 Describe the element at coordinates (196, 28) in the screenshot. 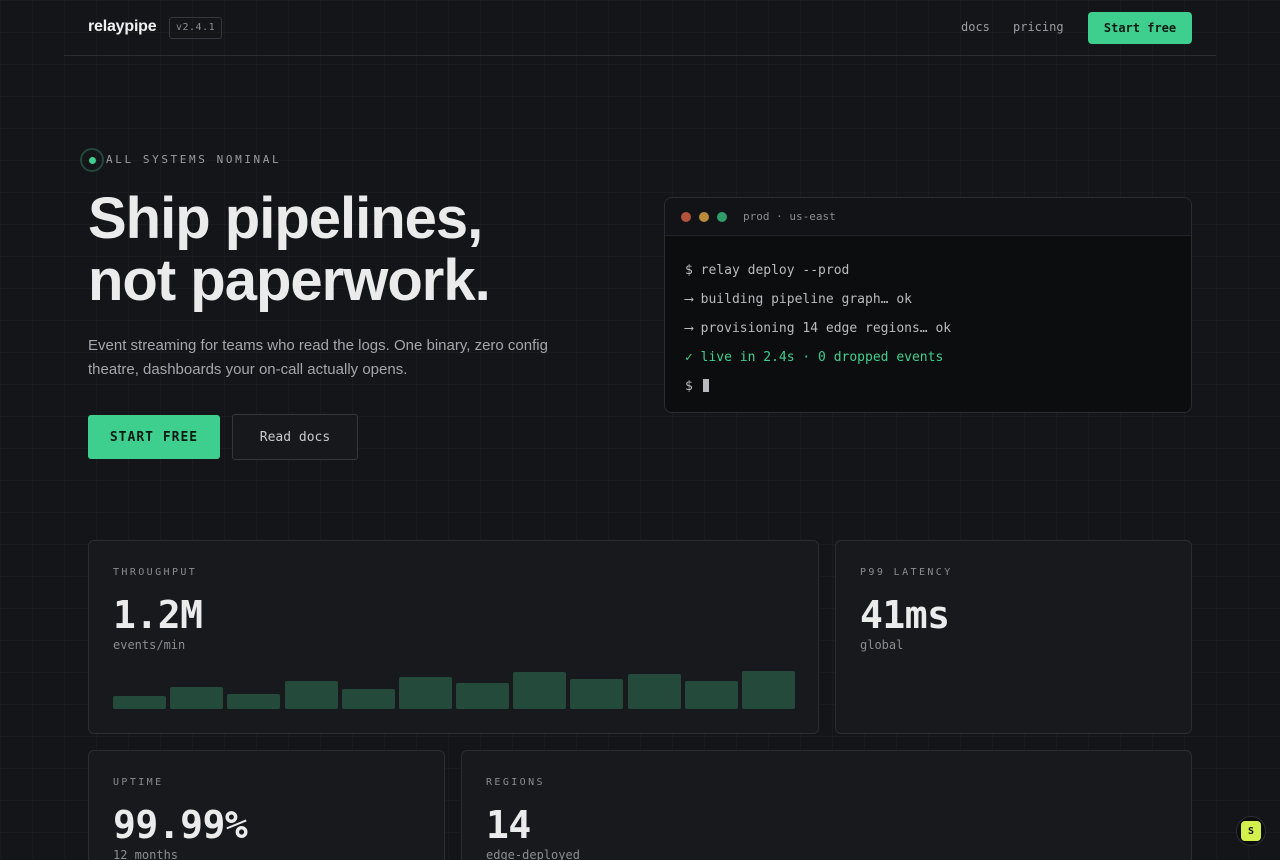

I see `version-badge: v2.4.1` at that location.